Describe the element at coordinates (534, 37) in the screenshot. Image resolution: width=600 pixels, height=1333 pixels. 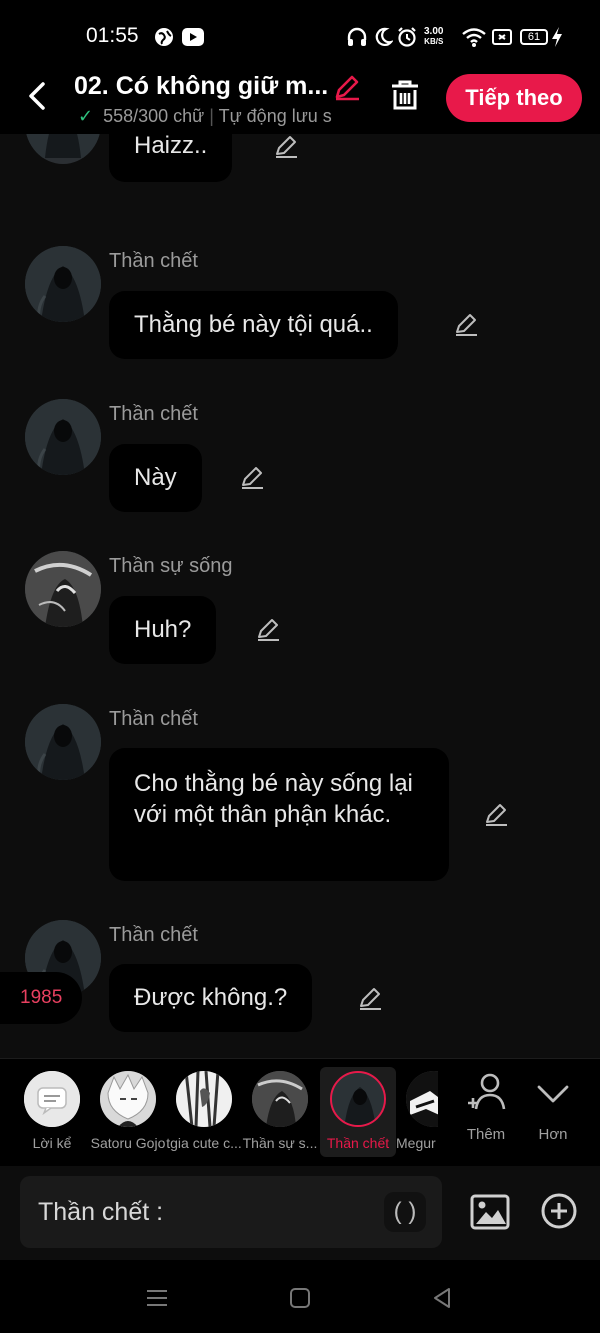
I see `battery-icon: 61` at that location.